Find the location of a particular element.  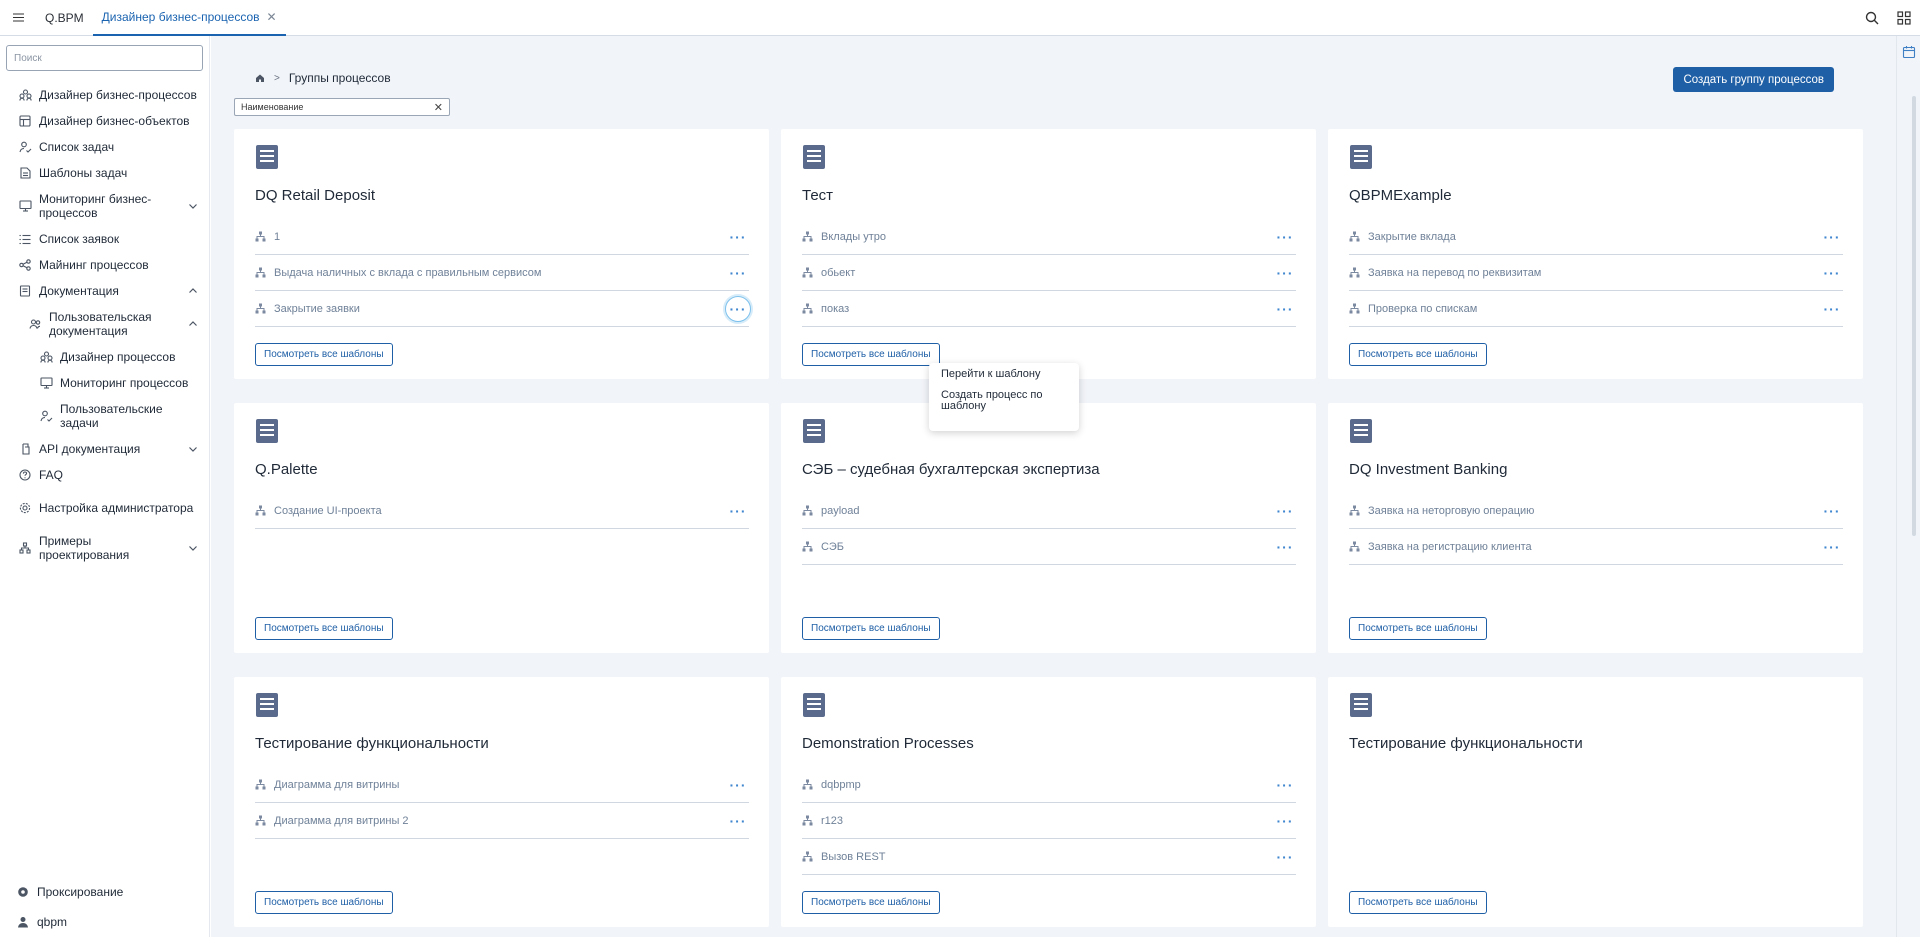

filter-chip-label: Наименование is located at coordinates (272, 107).